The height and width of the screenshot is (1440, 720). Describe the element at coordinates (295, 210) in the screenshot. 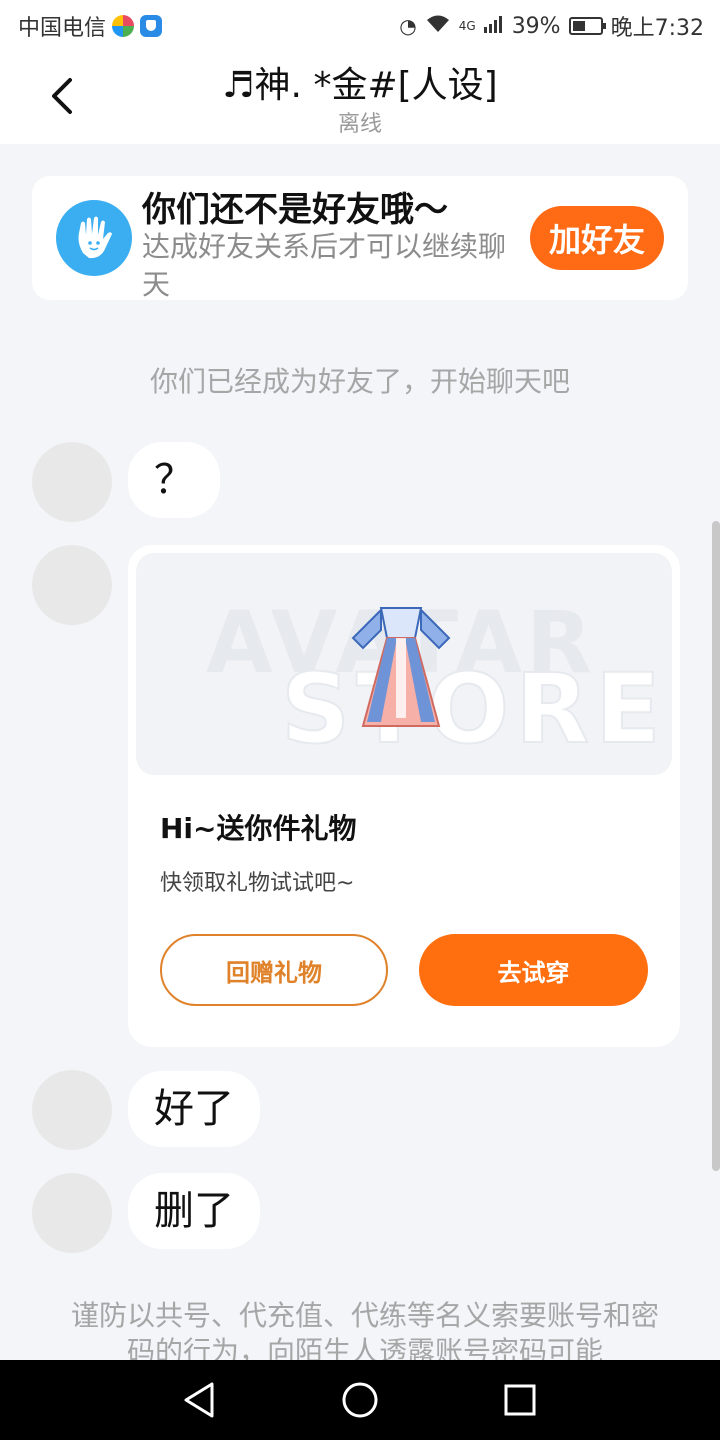

I see `banner-title: 你们还不是好友哦～` at that location.